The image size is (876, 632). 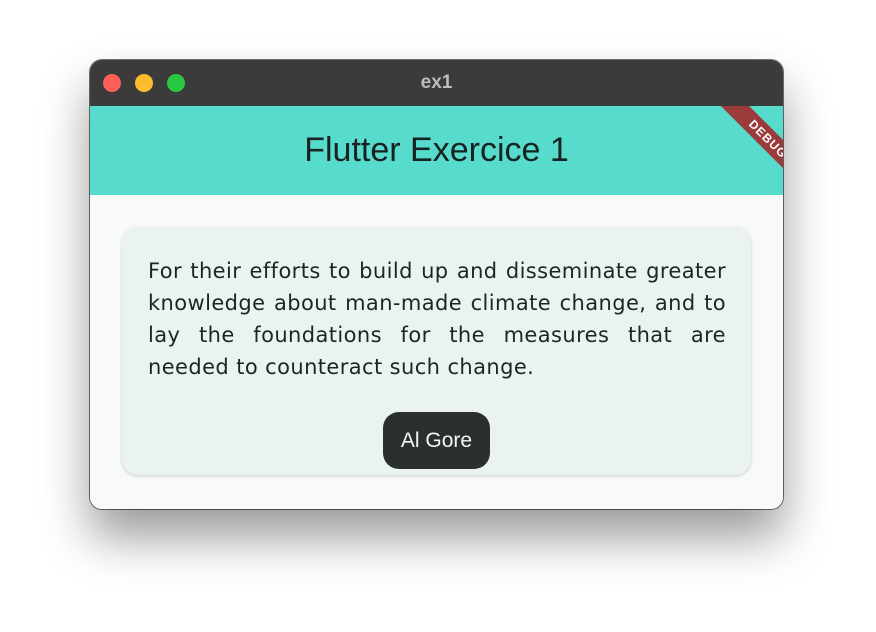 What do you see at coordinates (747, 151) in the screenshot?
I see `debug-label: DEBUG` at bounding box center [747, 151].